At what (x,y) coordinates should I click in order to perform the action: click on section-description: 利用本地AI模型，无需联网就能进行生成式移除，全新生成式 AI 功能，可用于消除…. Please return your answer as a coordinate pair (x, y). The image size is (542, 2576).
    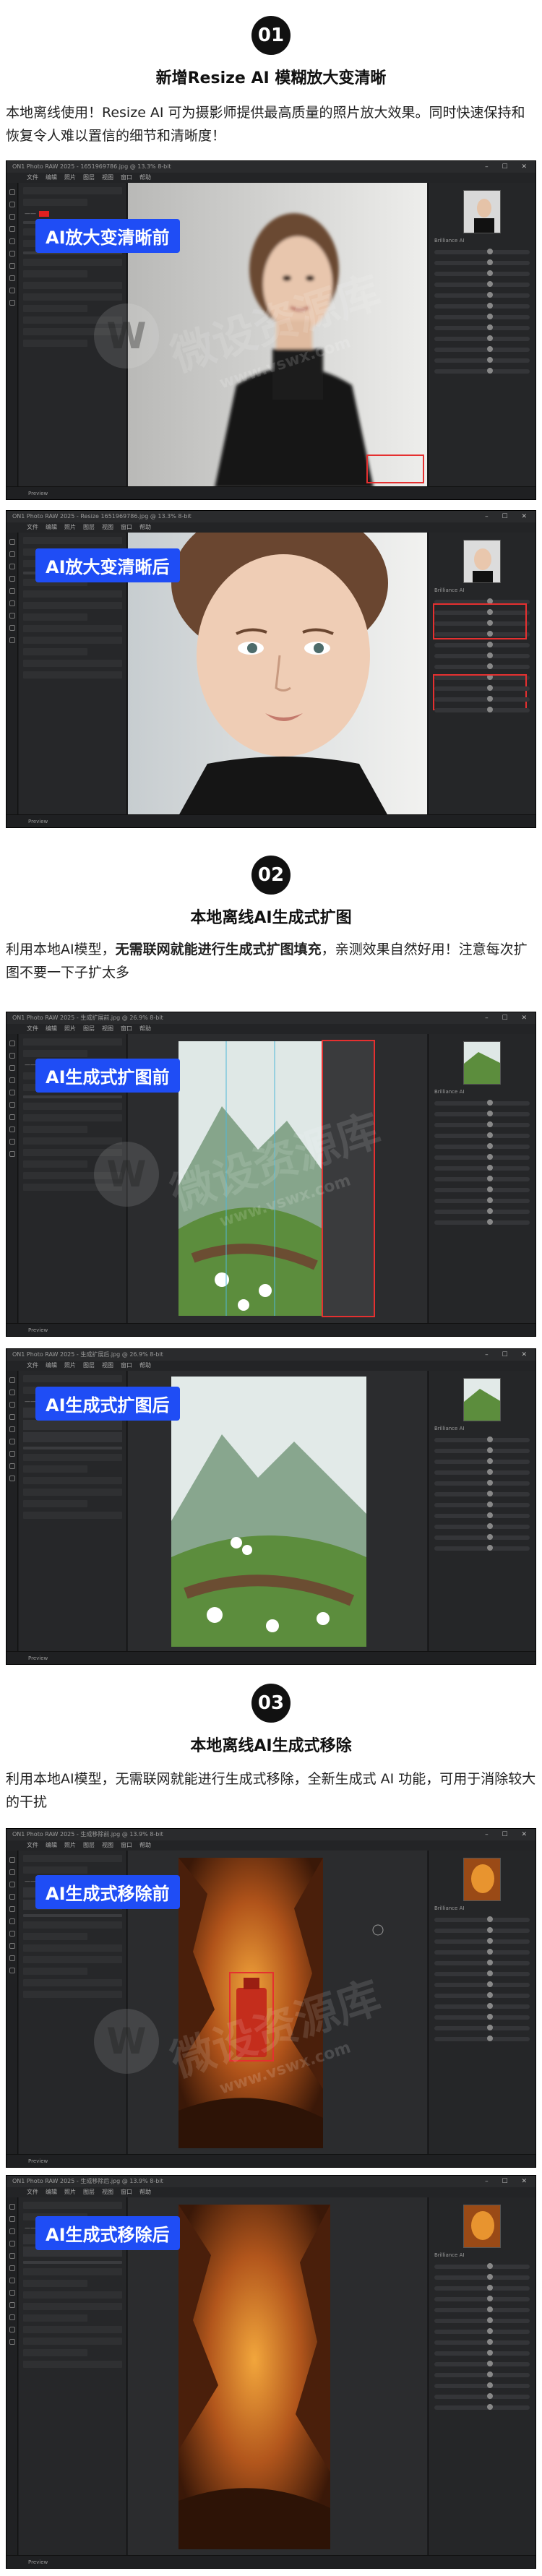
    Looking at the image, I should click on (271, 1790).